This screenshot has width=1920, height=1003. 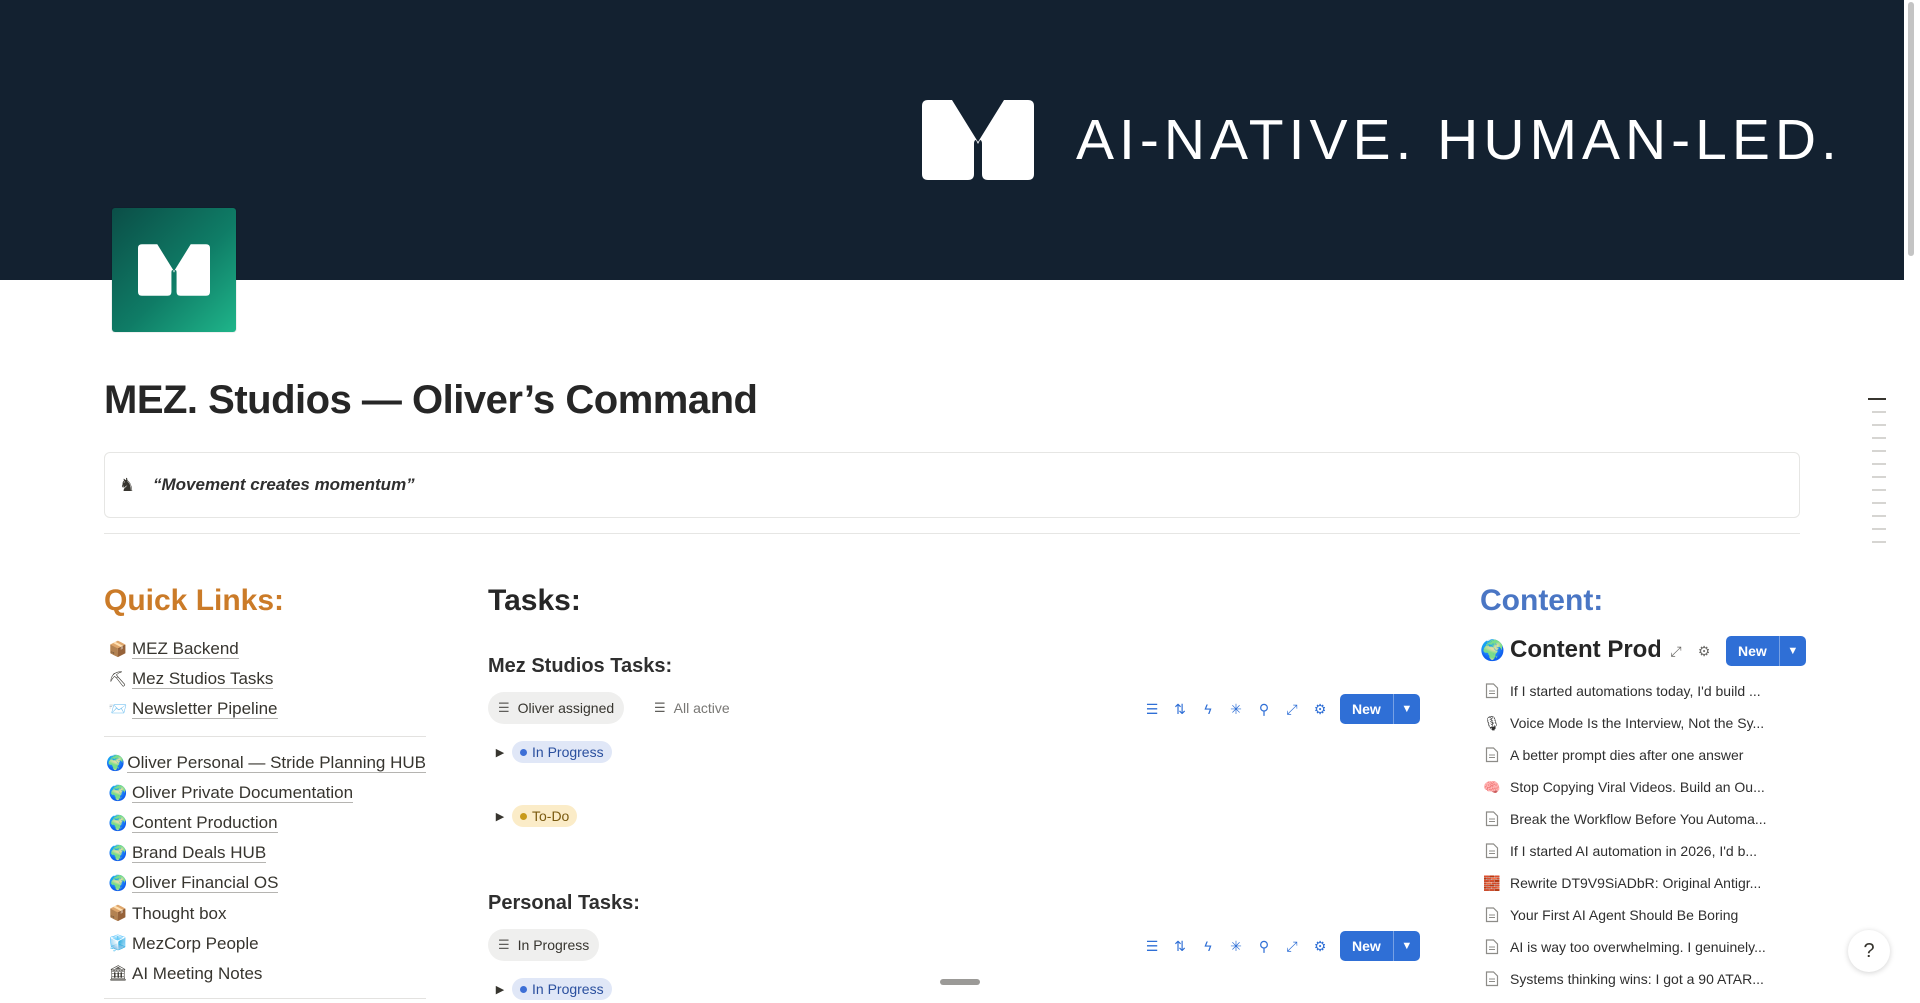 What do you see at coordinates (1459, 140) in the screenshot?
I see `cover-tagline: AI-NATIVE. HUMAN-LED.` at bounding box center [1459, 140].